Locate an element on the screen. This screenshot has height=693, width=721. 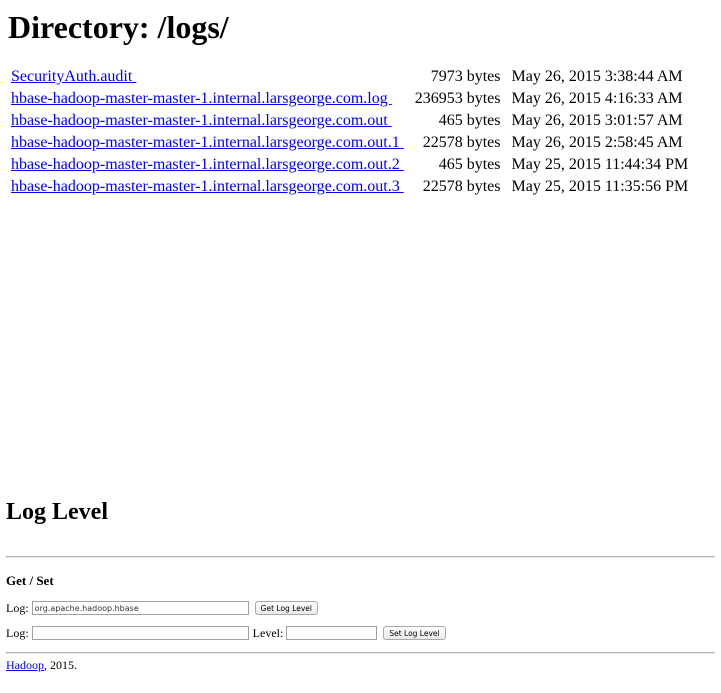
file-date: May 26, 2015 2:58:45 AM is located at coordinates (597, 142).